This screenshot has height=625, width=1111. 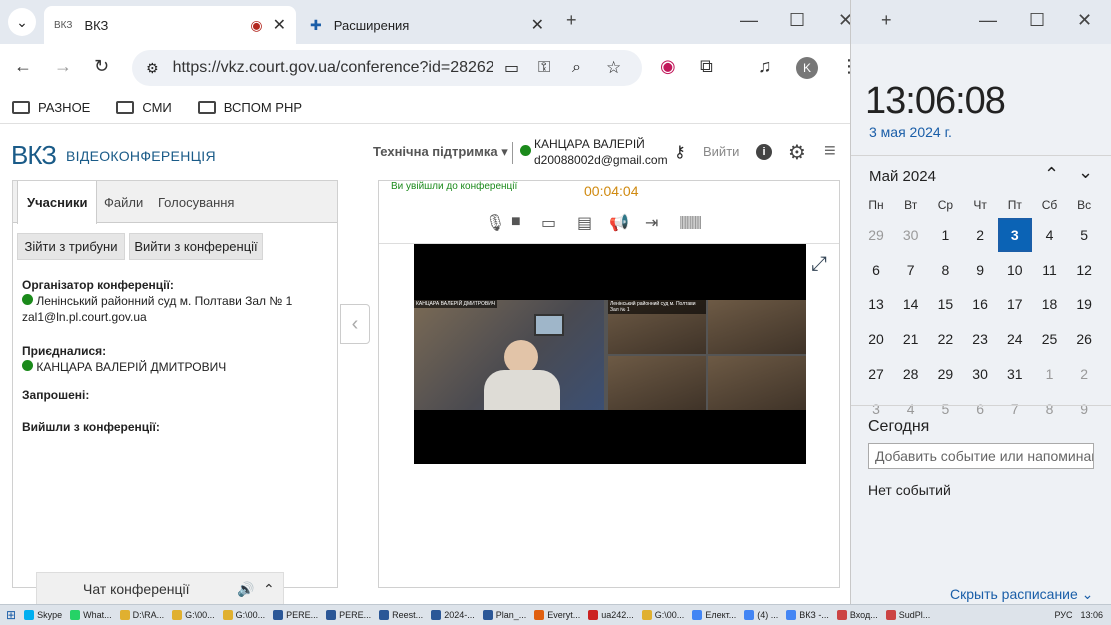 I want to click on calendar-day: 14, so click(x=911, y=304).